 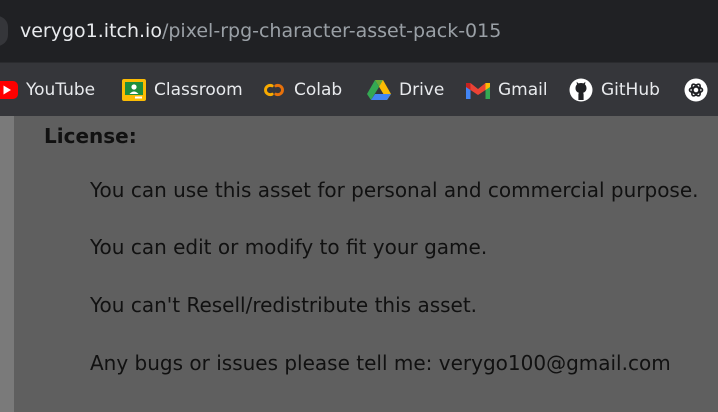 What do you see at coordinates (134, 90) in the screenshot?
I see `classroom-icon` at bounding box center [134, 90].